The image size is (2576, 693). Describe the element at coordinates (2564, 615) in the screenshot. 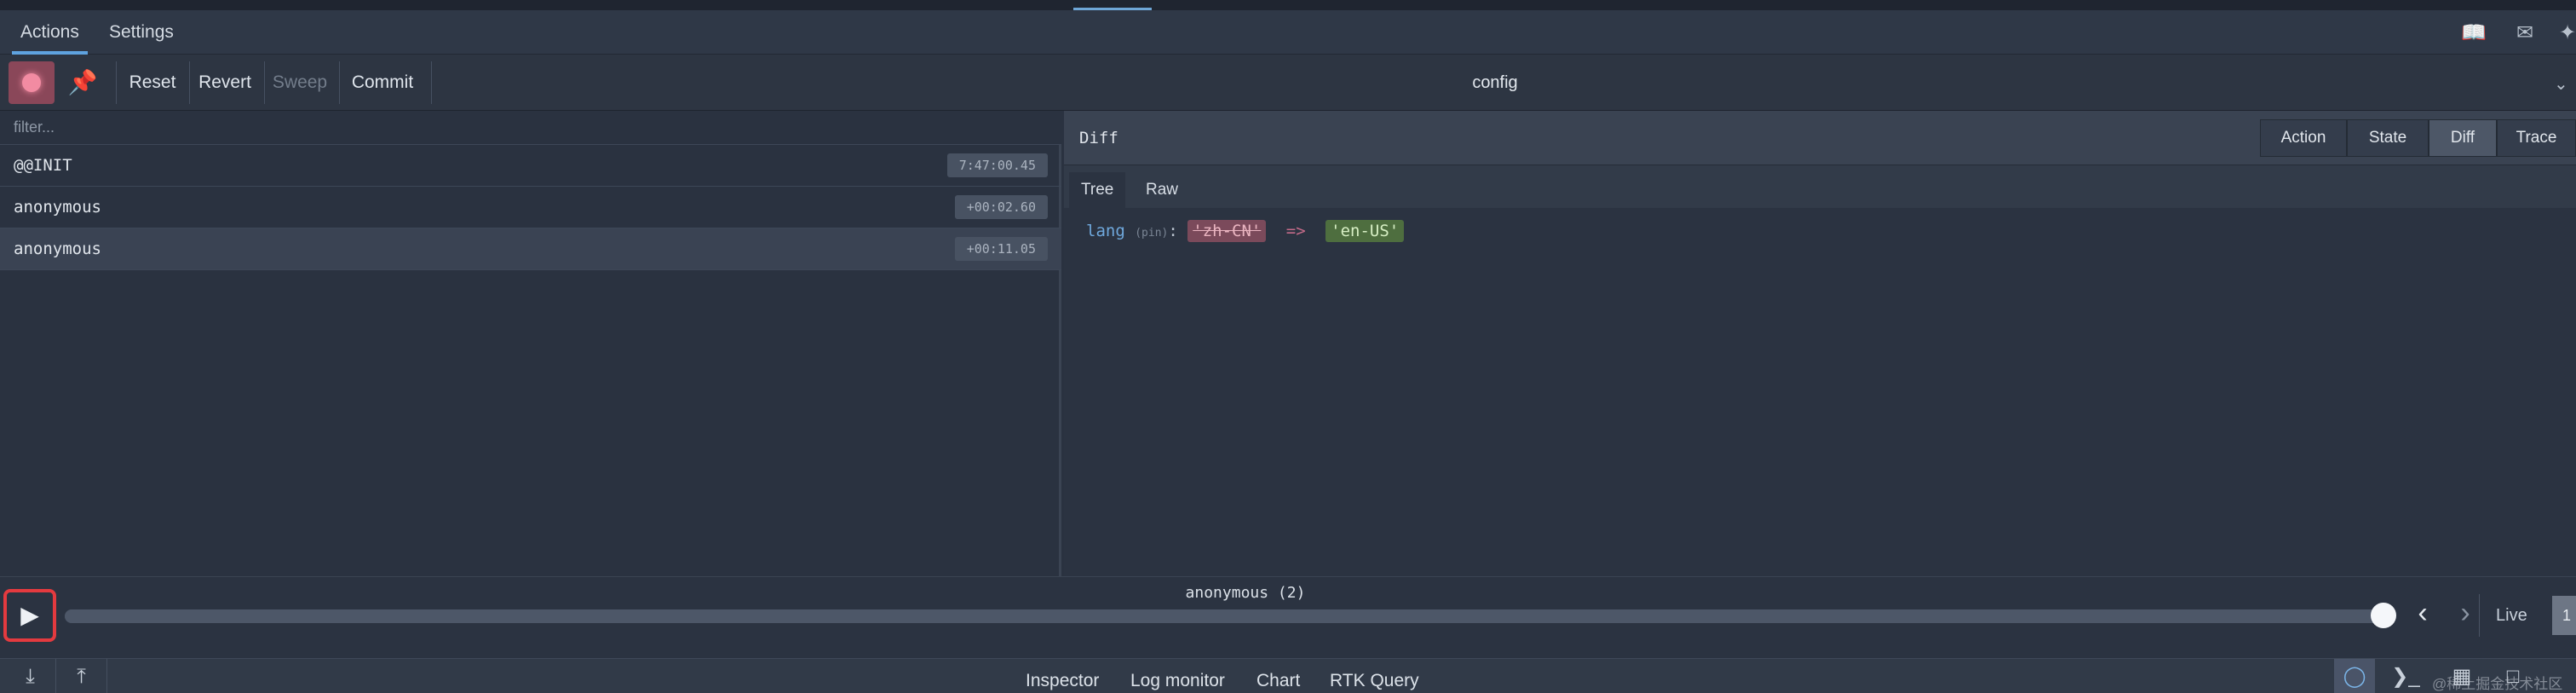

I see `speed-selector: 1` at that location.